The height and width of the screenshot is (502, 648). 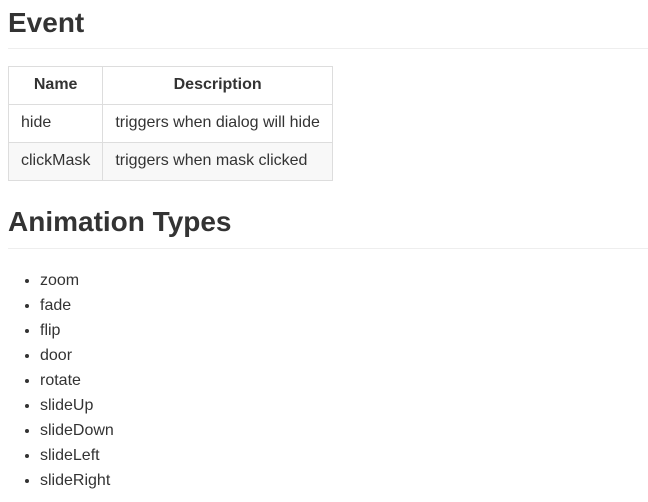 What do you see at coordinates (328, 227) in the screenshot?
I see `animation-types-heading: Animation Types` at bounding box center [328, 227].